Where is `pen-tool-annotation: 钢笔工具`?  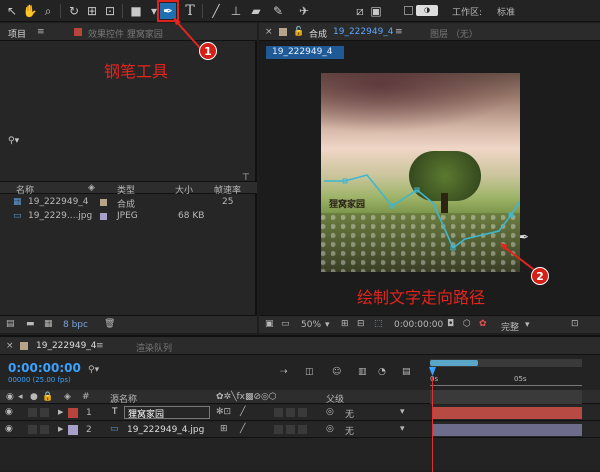 pen-tool-annotation: 钢笔工具 is located at coordinates (136, 71).